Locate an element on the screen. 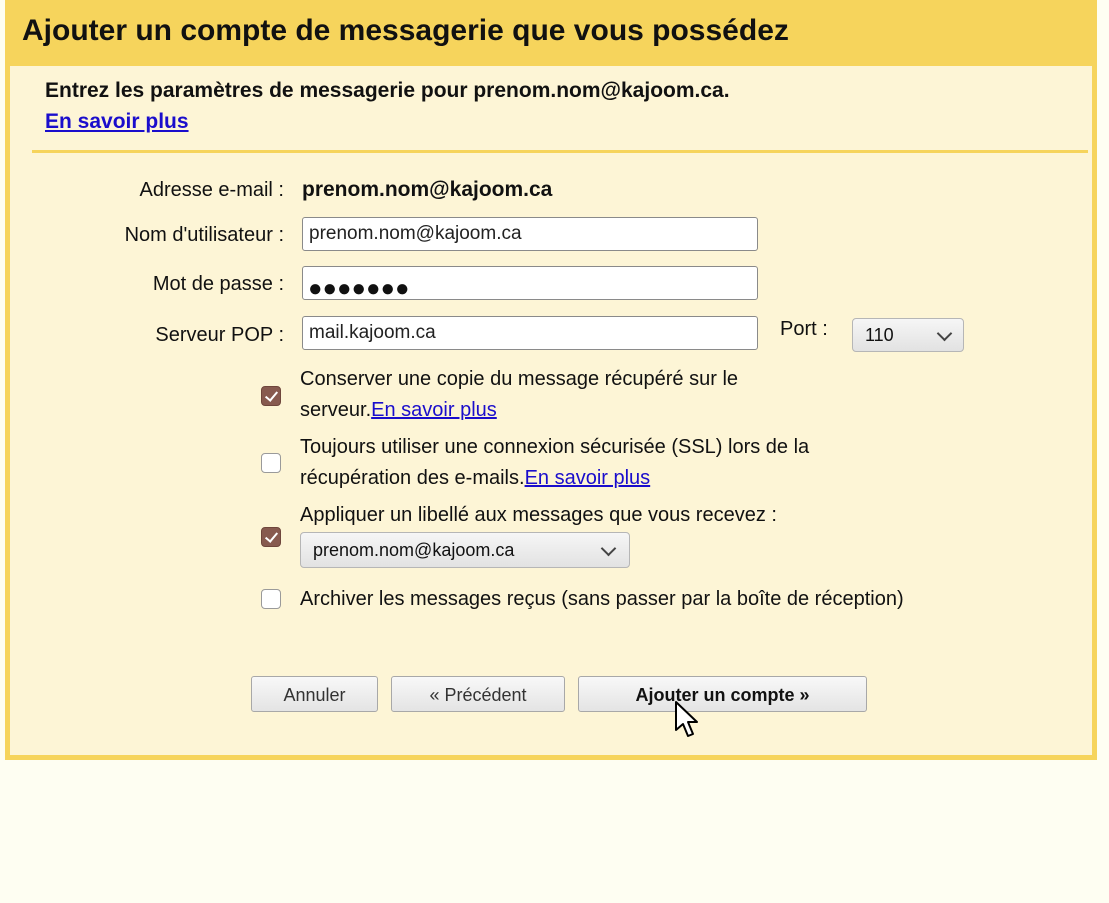 The width and height of the screenshot is (1109, 903). port-select-value: 110 is located at coordinates (879, 335).